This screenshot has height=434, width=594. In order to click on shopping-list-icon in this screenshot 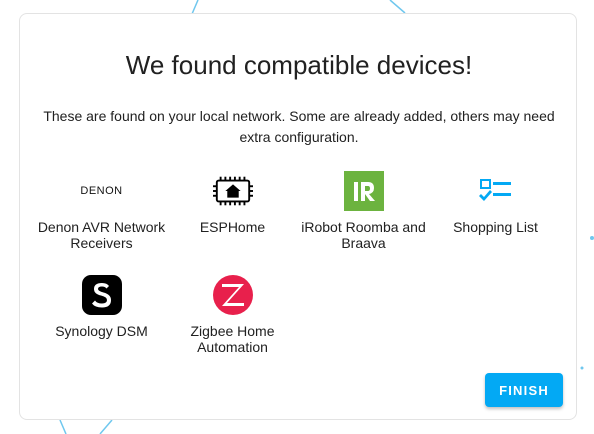, I will do `click(496, 191)`.